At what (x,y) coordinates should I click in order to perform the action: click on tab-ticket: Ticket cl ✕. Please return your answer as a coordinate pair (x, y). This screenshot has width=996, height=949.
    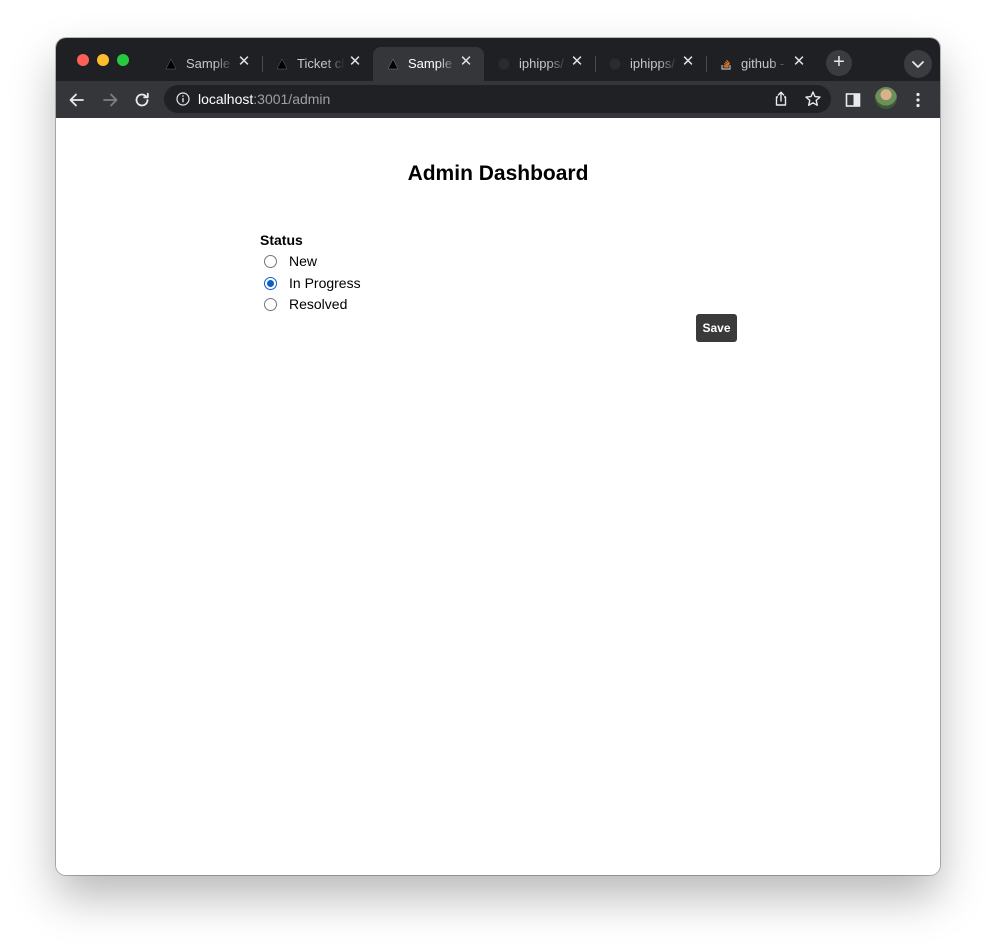
    Looking at the image, I should click on (317, 64).